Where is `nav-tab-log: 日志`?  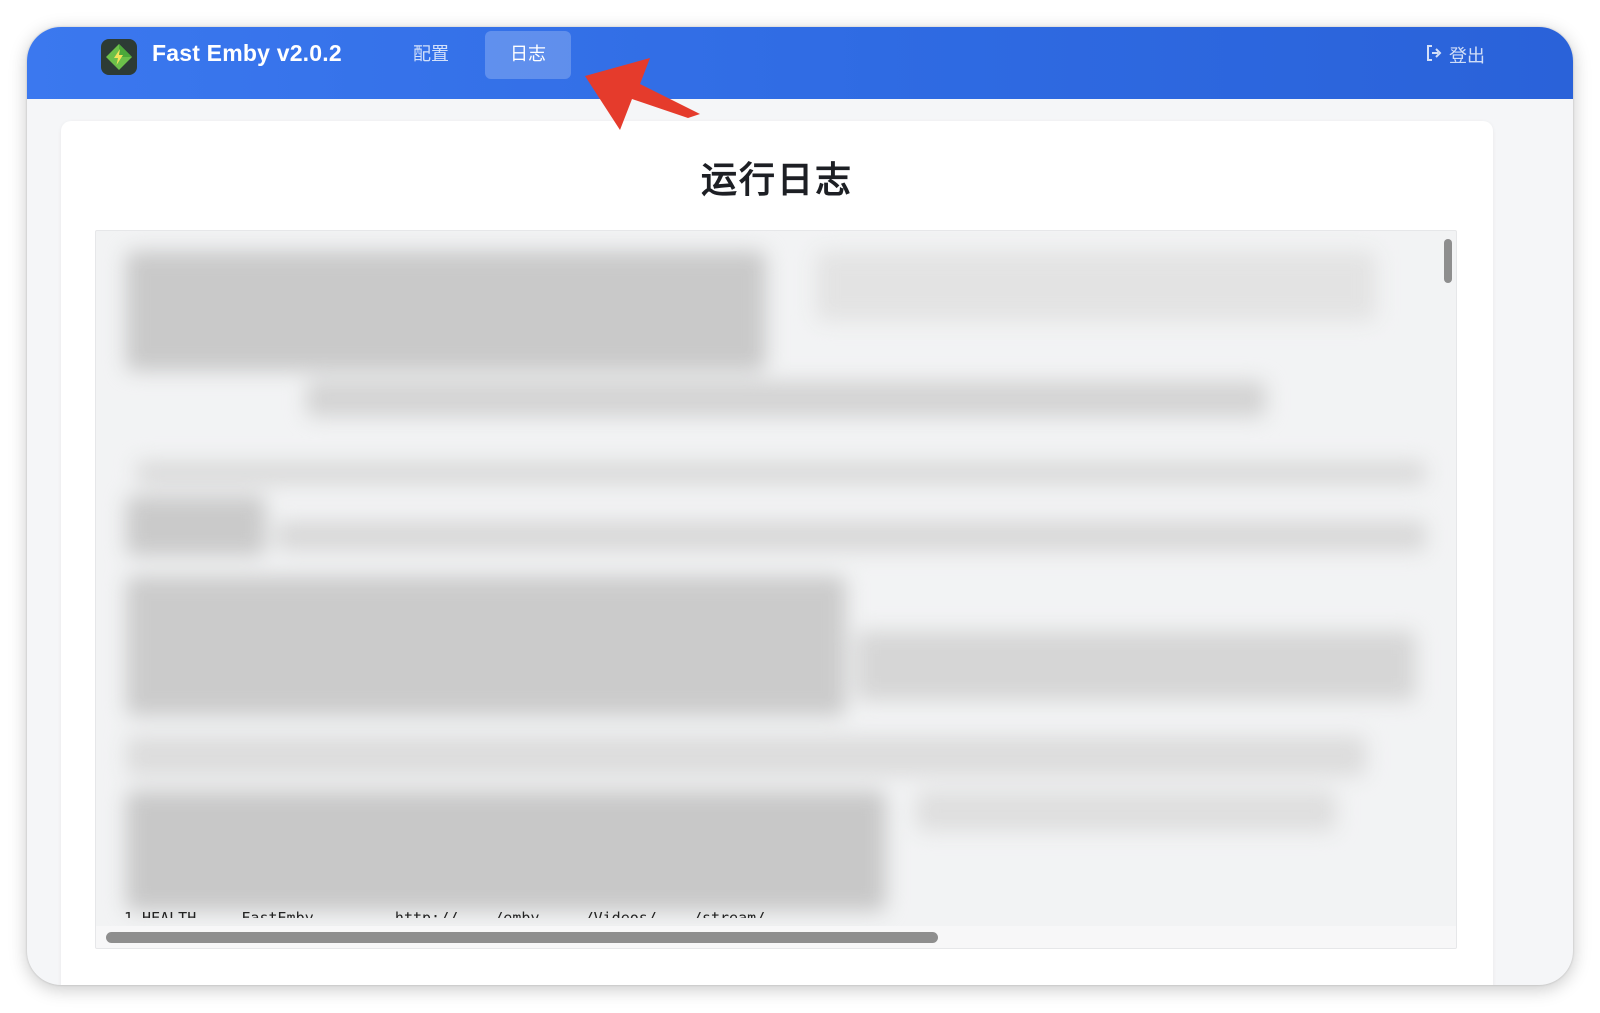 nav-tab-log: 日志 is located at coordinates (528, 55).